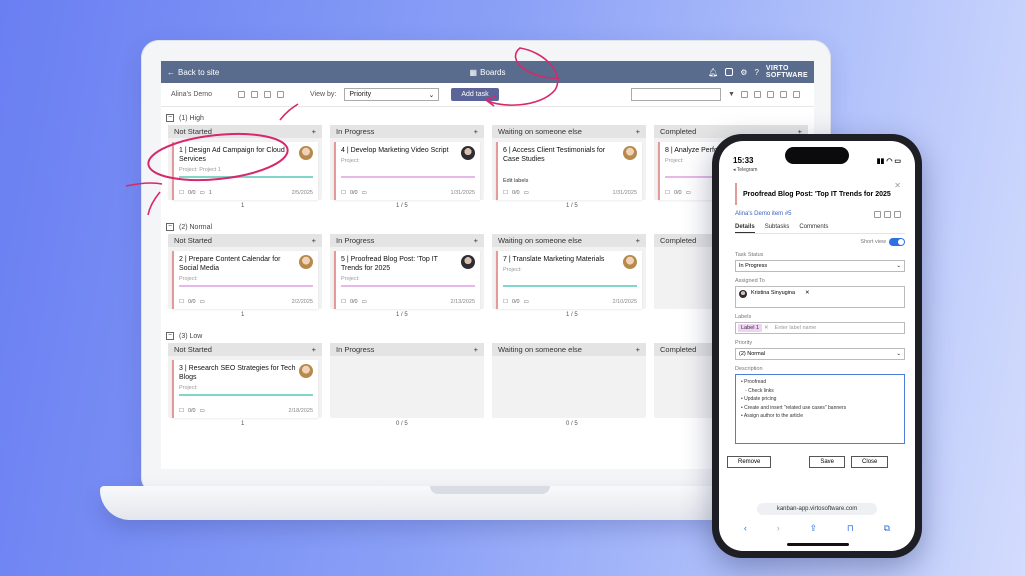 The height and width of the screenshot is (576, 1025). What do you see at coordinates (744, 94) in the screenshot?
I see `list-icon` at bounding box center [744, 94].